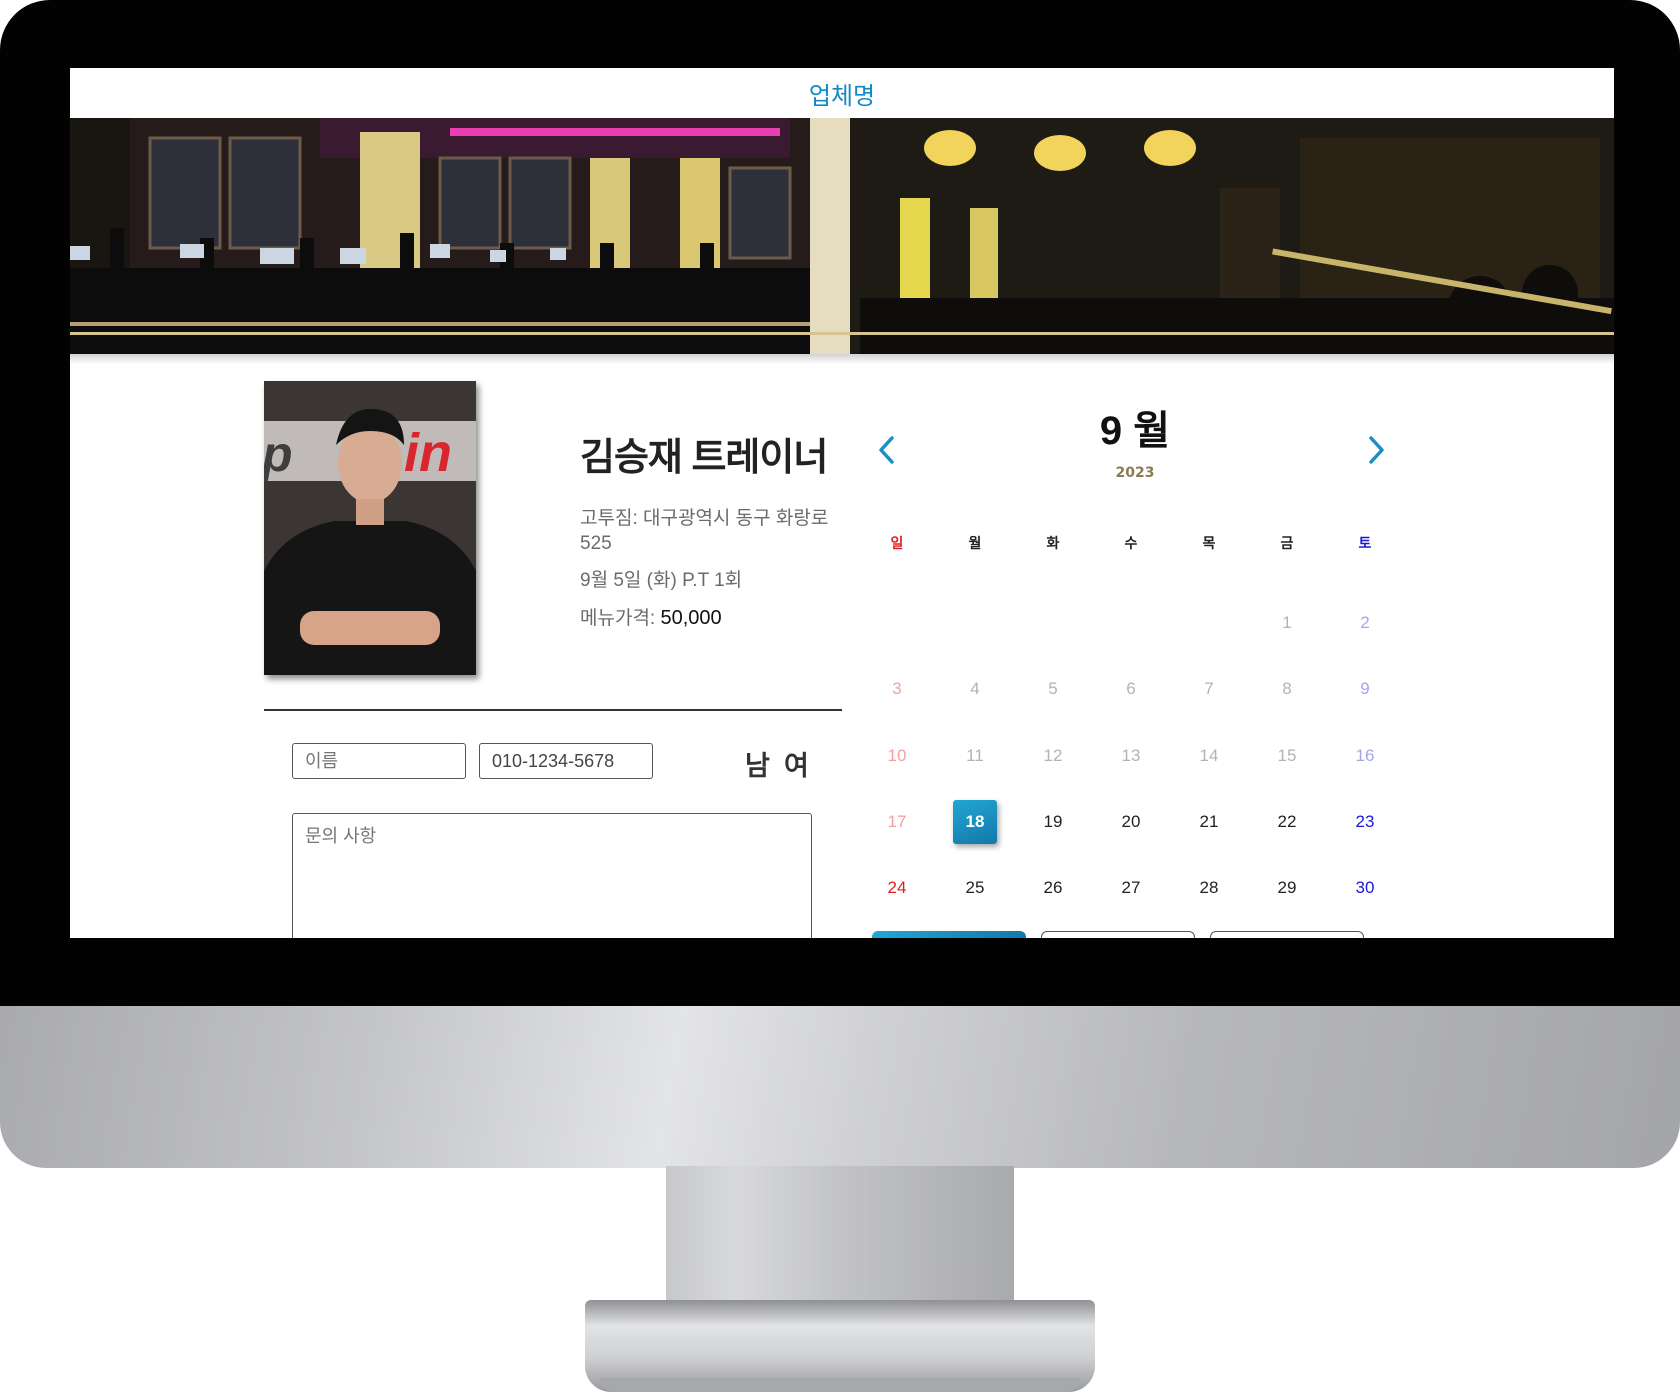 This screenshot has width=1680, height=1399. I want to click on calendar-year: 2023, so click(1135, 473).